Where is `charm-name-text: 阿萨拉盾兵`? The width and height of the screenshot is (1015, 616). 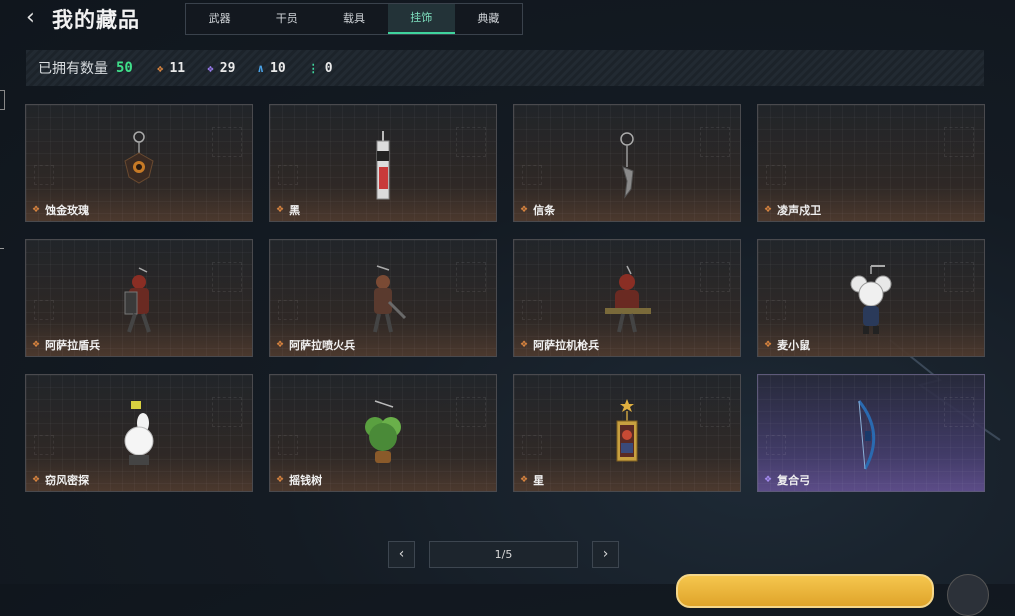
charm-name-text: 阿萨拉盾兵 is located at coordinates (73, 345).